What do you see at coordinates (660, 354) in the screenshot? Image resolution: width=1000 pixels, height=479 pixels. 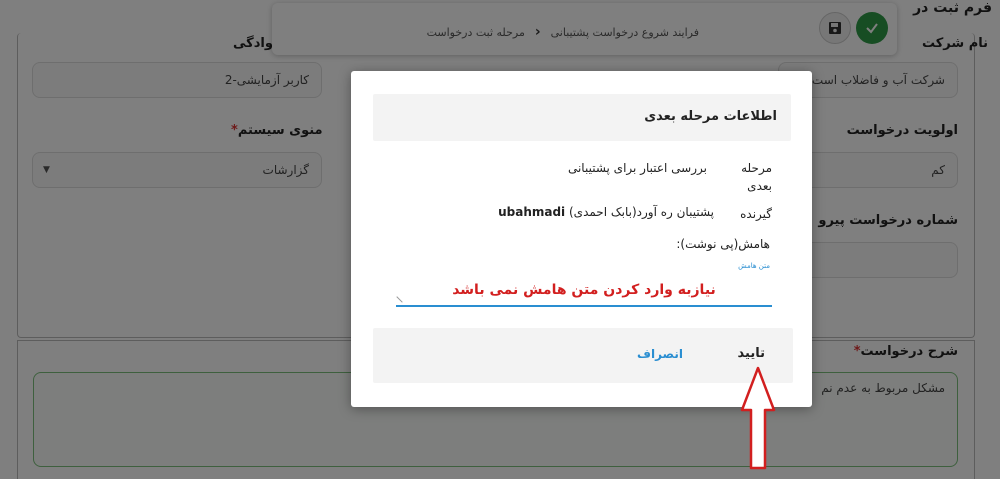 I see `cancel-button: انصراف` at bounding box center [660, 354].